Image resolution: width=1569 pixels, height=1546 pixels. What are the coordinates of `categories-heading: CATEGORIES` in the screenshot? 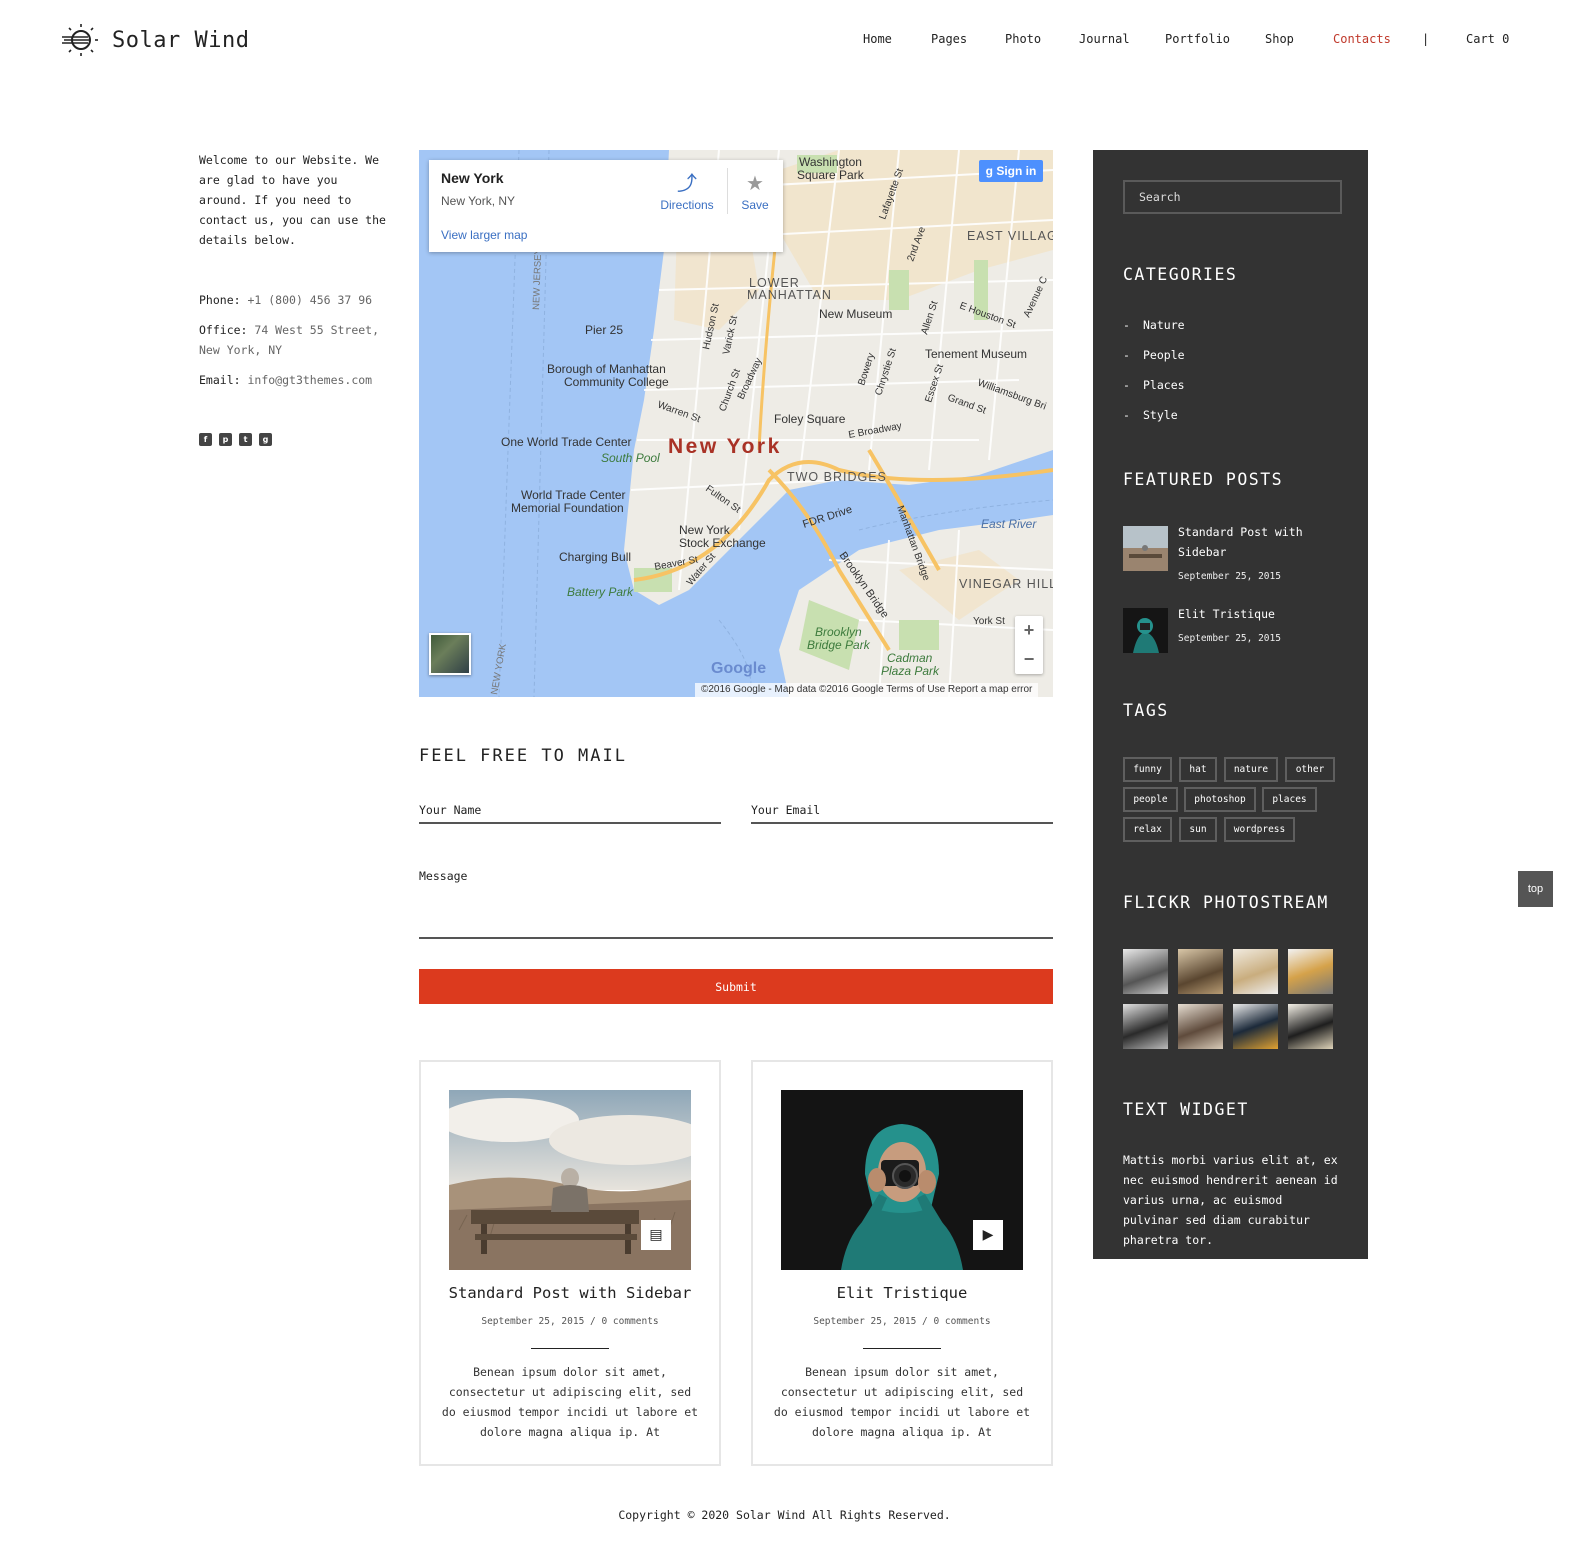 It's located at (1180, 274).